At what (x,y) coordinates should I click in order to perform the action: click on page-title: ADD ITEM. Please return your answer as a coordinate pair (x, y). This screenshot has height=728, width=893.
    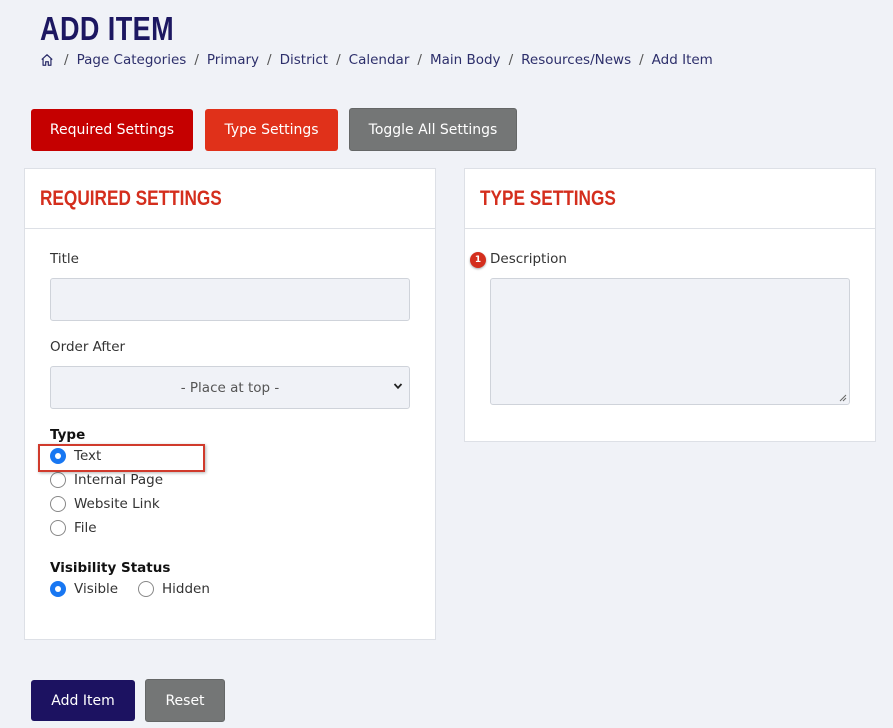
    Looking at the image, I should click on (107, 28).